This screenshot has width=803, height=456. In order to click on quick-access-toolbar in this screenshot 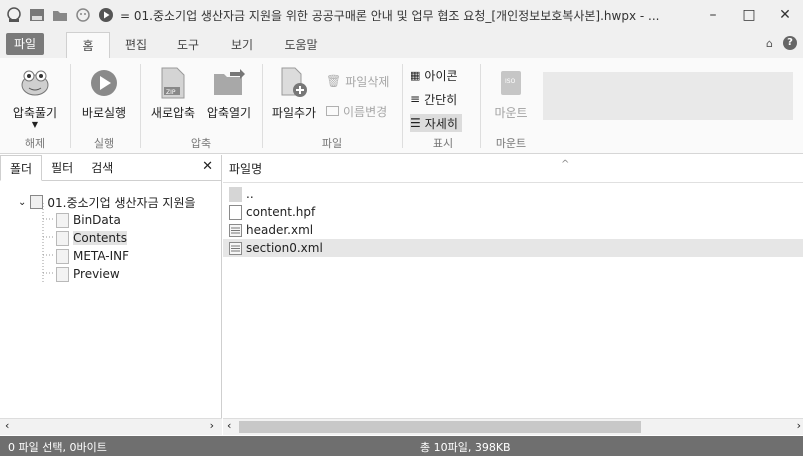, I will do `click(58, 15)`.